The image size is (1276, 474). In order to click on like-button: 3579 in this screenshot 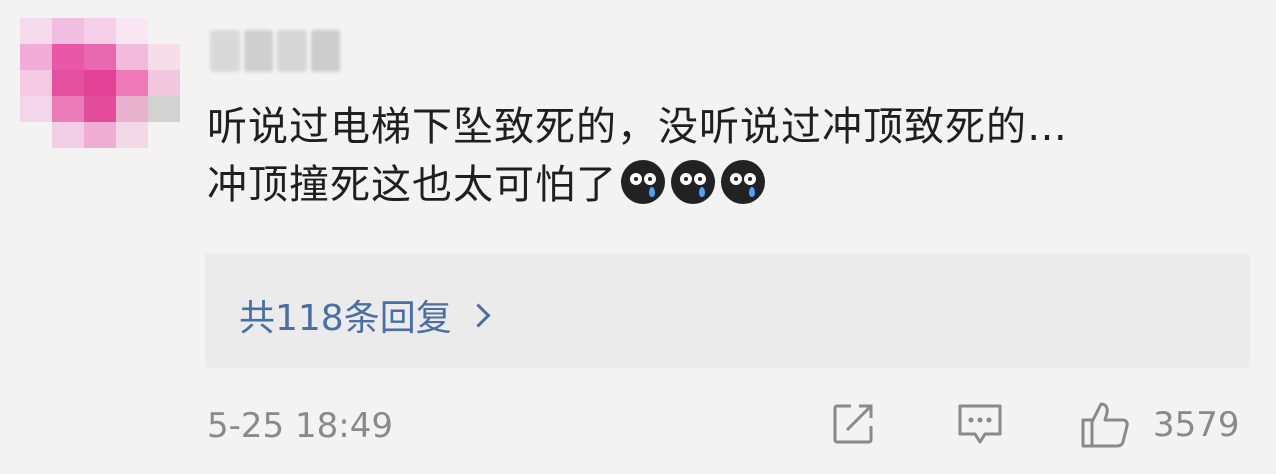, I will do `click(1159, 425)`.